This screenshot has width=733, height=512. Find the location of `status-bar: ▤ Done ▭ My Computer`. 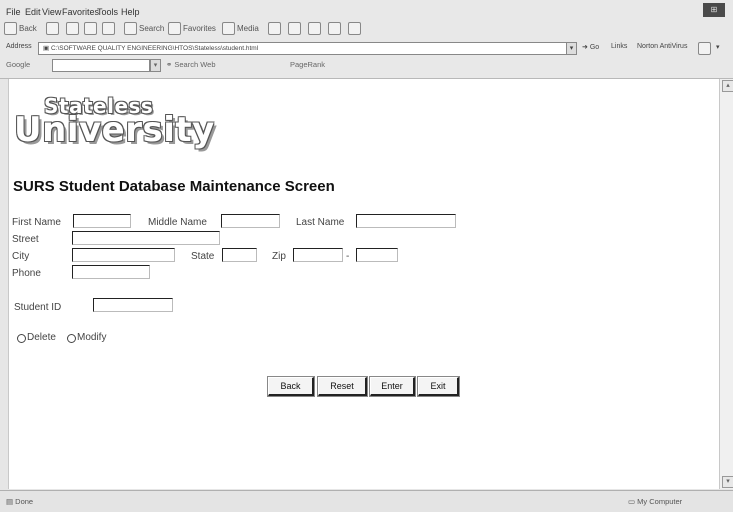

status-bar: ▤ Done ▭ My Computer is located at coordinates (366, 501).